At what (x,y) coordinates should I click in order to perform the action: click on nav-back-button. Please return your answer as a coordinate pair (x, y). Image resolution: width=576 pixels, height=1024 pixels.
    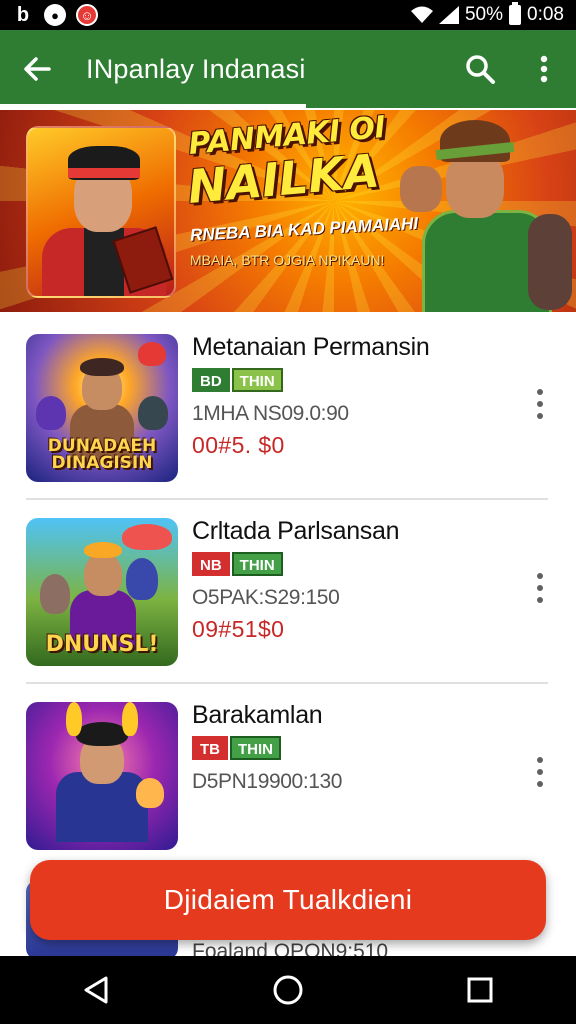
    Looking at the image, I should click on (96, 990).